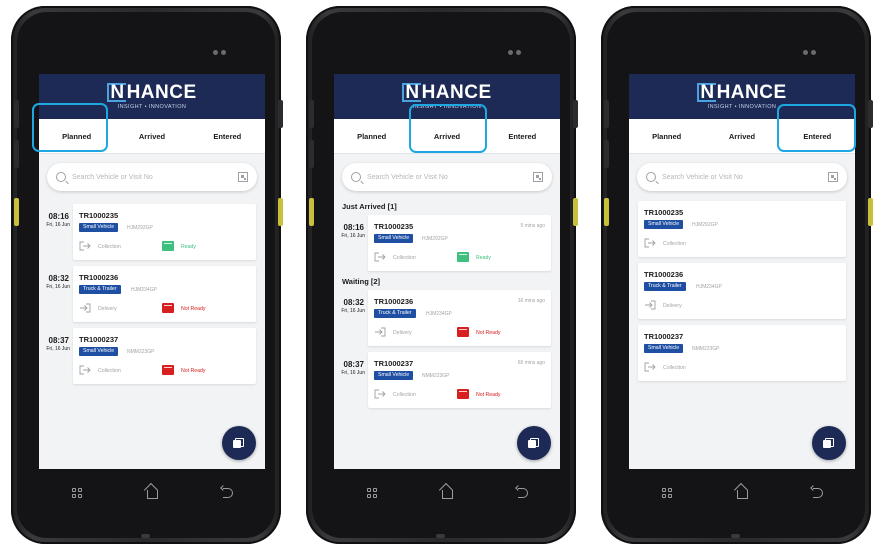 This screenshot has width=895, height=555. What do you see at coordinates (651, 177) in the screenshot?
I see `search-icon` at bounding box center [651, 177].